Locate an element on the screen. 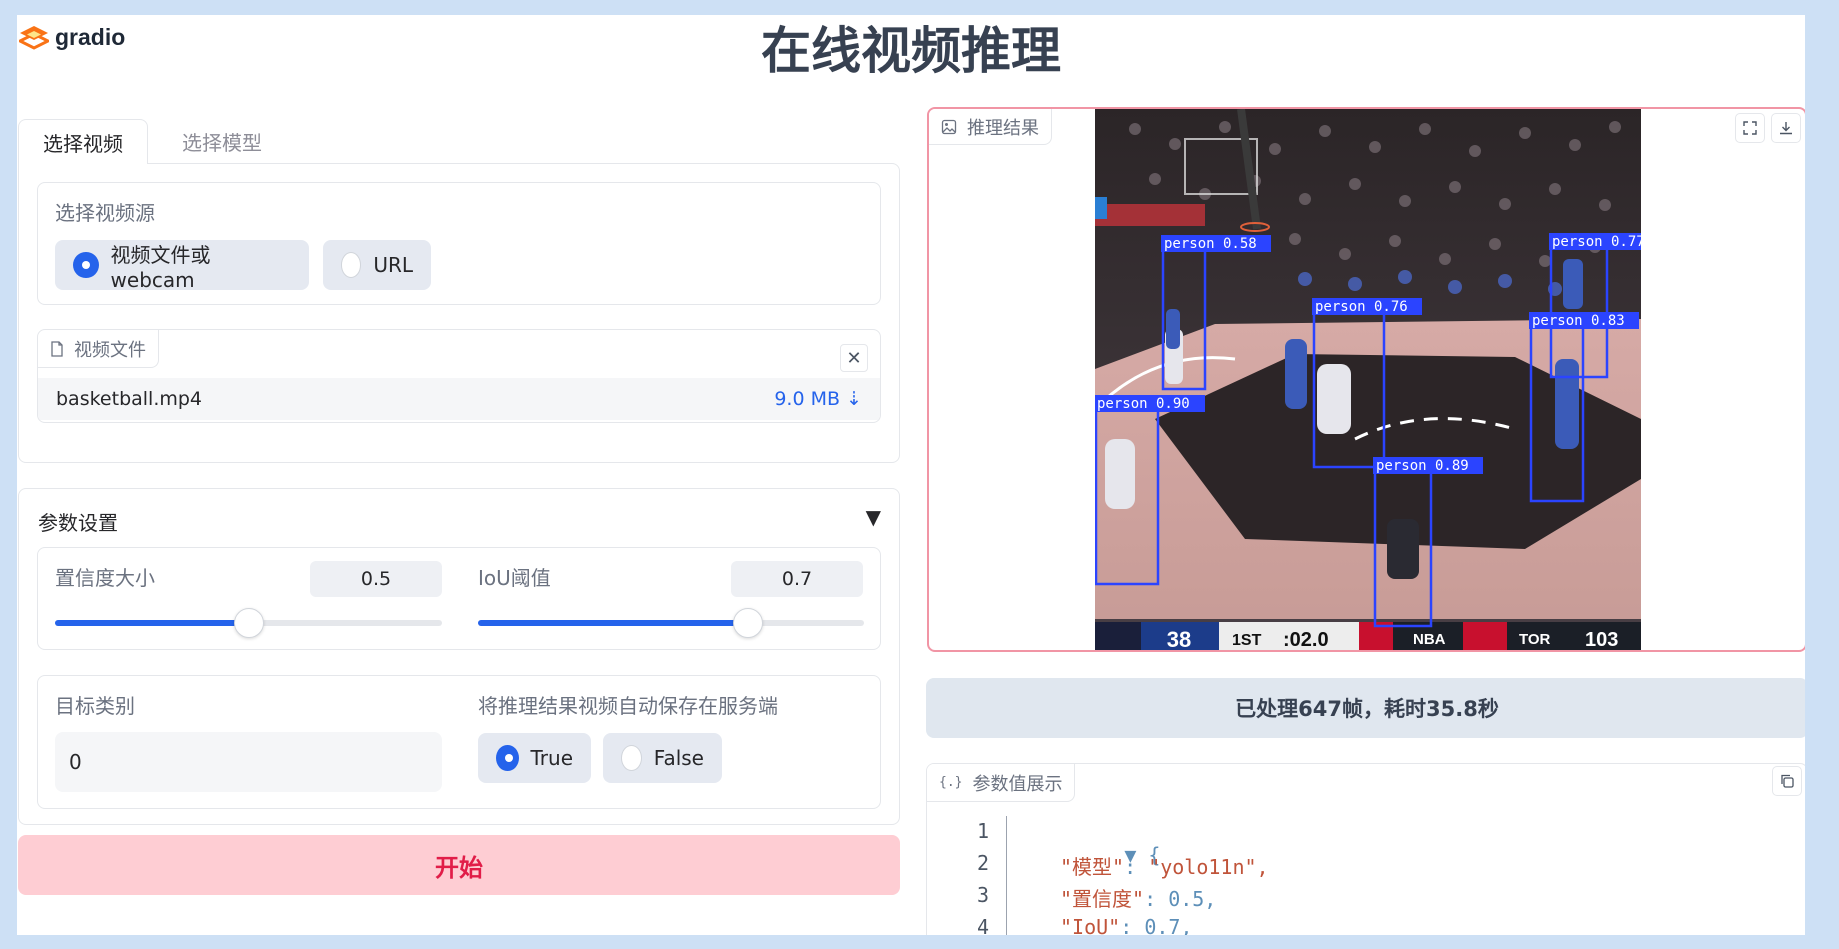 This screenshot has height=949, width=1839. line-number: 3 is located at coordinates (982, 895).